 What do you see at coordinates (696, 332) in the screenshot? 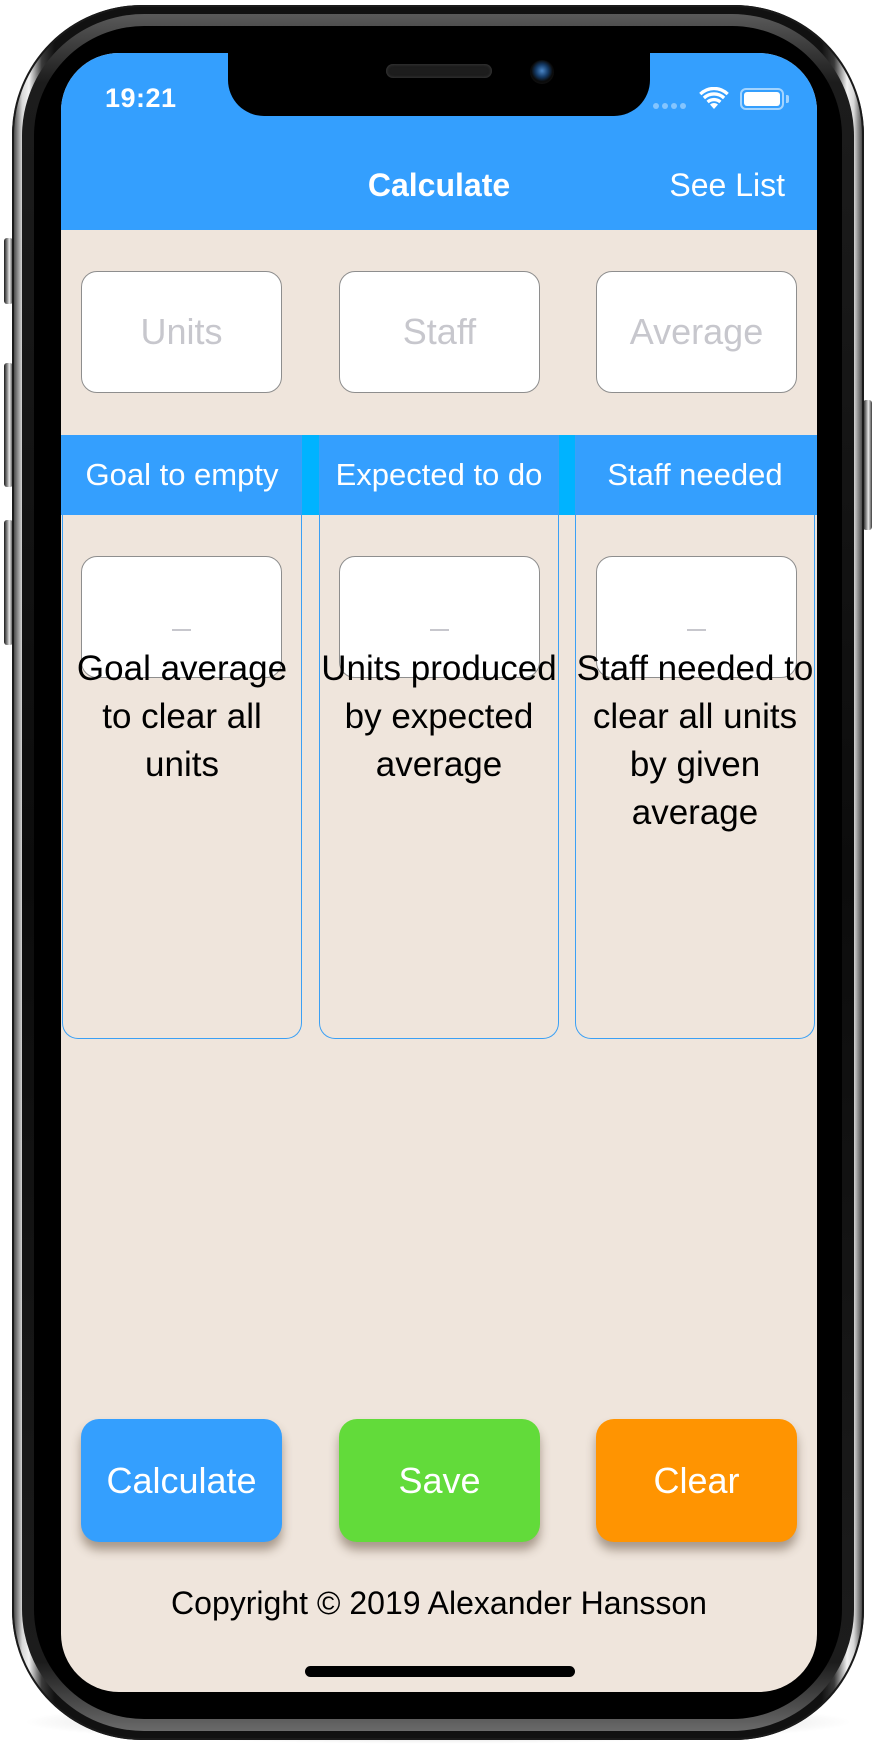
I see `average-input` at bounding box center [696, 332].